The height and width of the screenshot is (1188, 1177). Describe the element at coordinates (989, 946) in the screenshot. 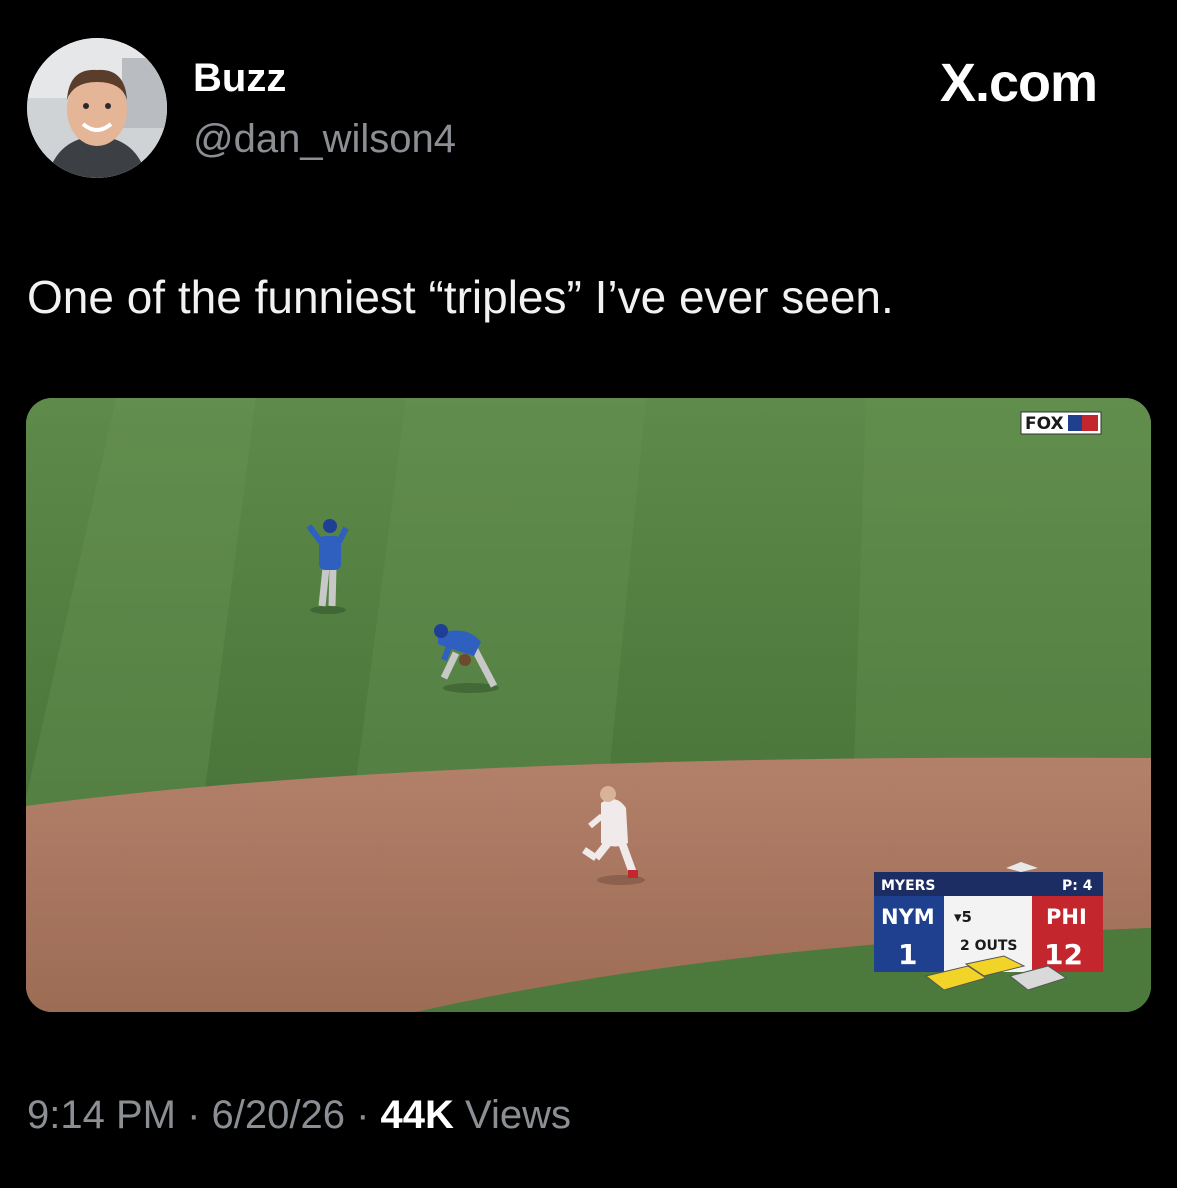

I see `scoreboard-outs: 2 OUTS` at that location.